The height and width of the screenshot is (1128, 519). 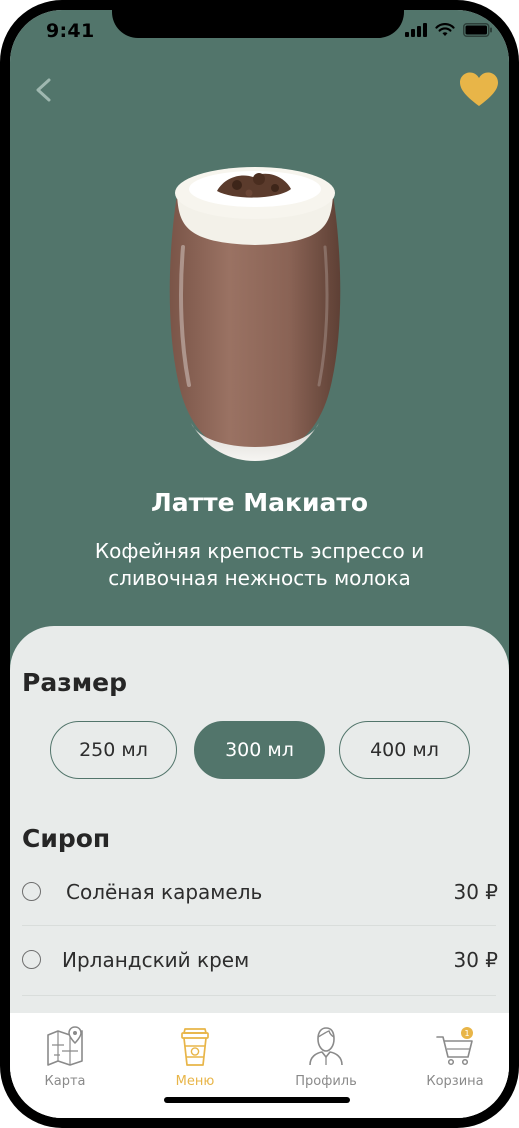 What do you see at coordinates (259, 750) in the screenshot?
I see `size-option-300: 300 мл` at bounding box center [259, 750].